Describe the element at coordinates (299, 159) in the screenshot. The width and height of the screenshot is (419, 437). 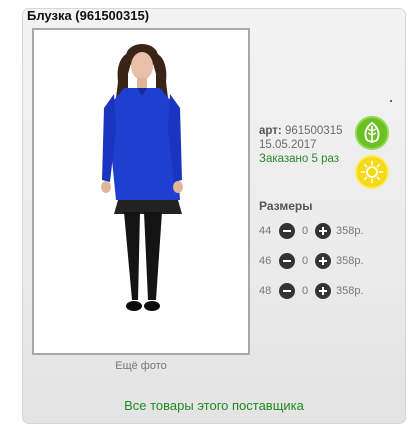
I see `ordered-count: Заказано 5 раз` at that location.